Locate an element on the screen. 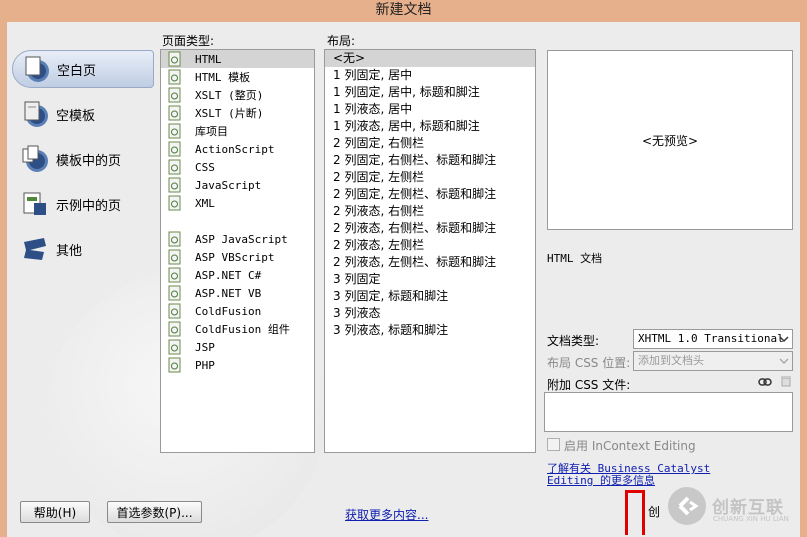 This screenshot has width=807, height=537. category-template-page: 模板中的页 is located at coordinates (83, 159).